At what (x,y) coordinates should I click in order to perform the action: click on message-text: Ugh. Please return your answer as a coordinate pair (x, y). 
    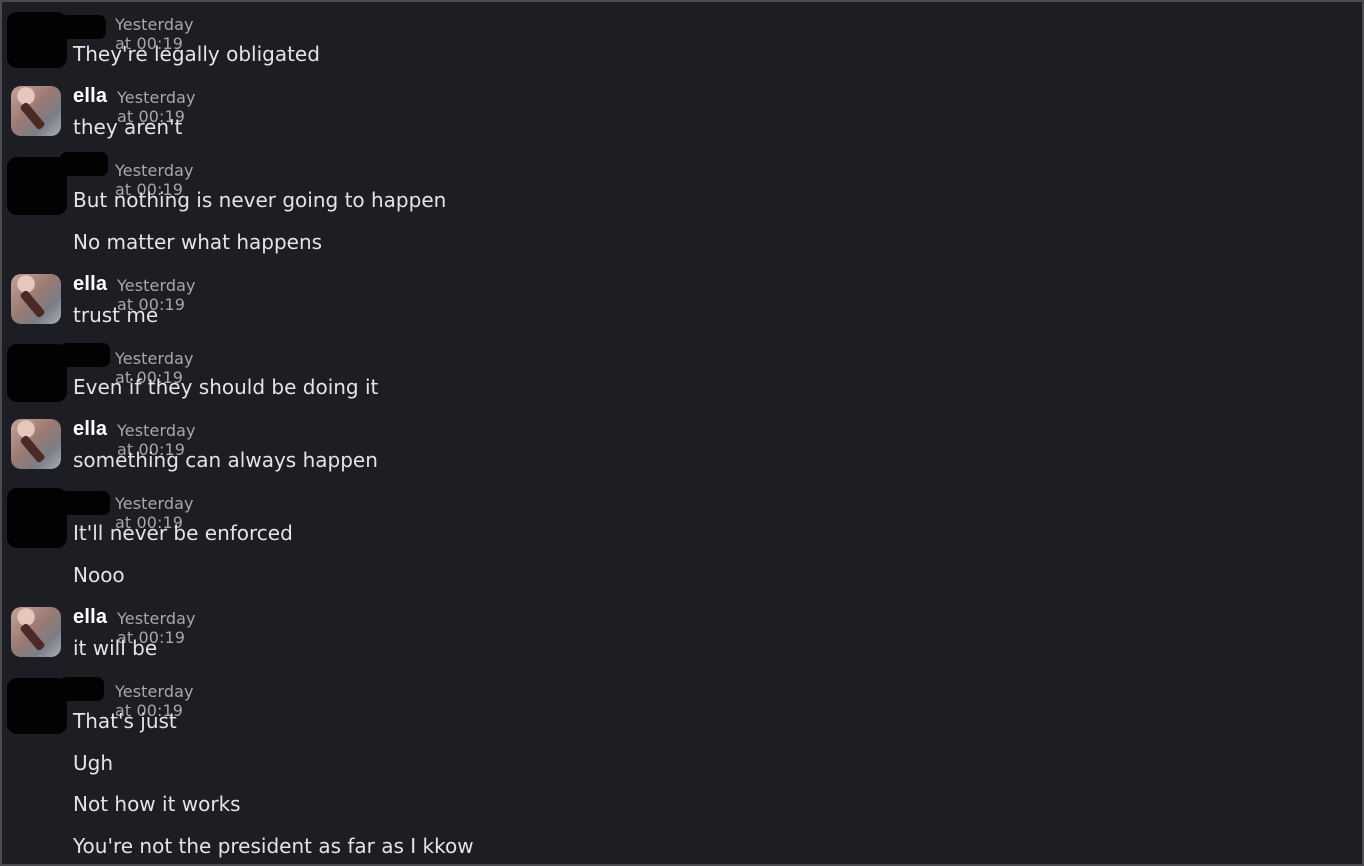
    Looking at the image, I should click on (93, 763).